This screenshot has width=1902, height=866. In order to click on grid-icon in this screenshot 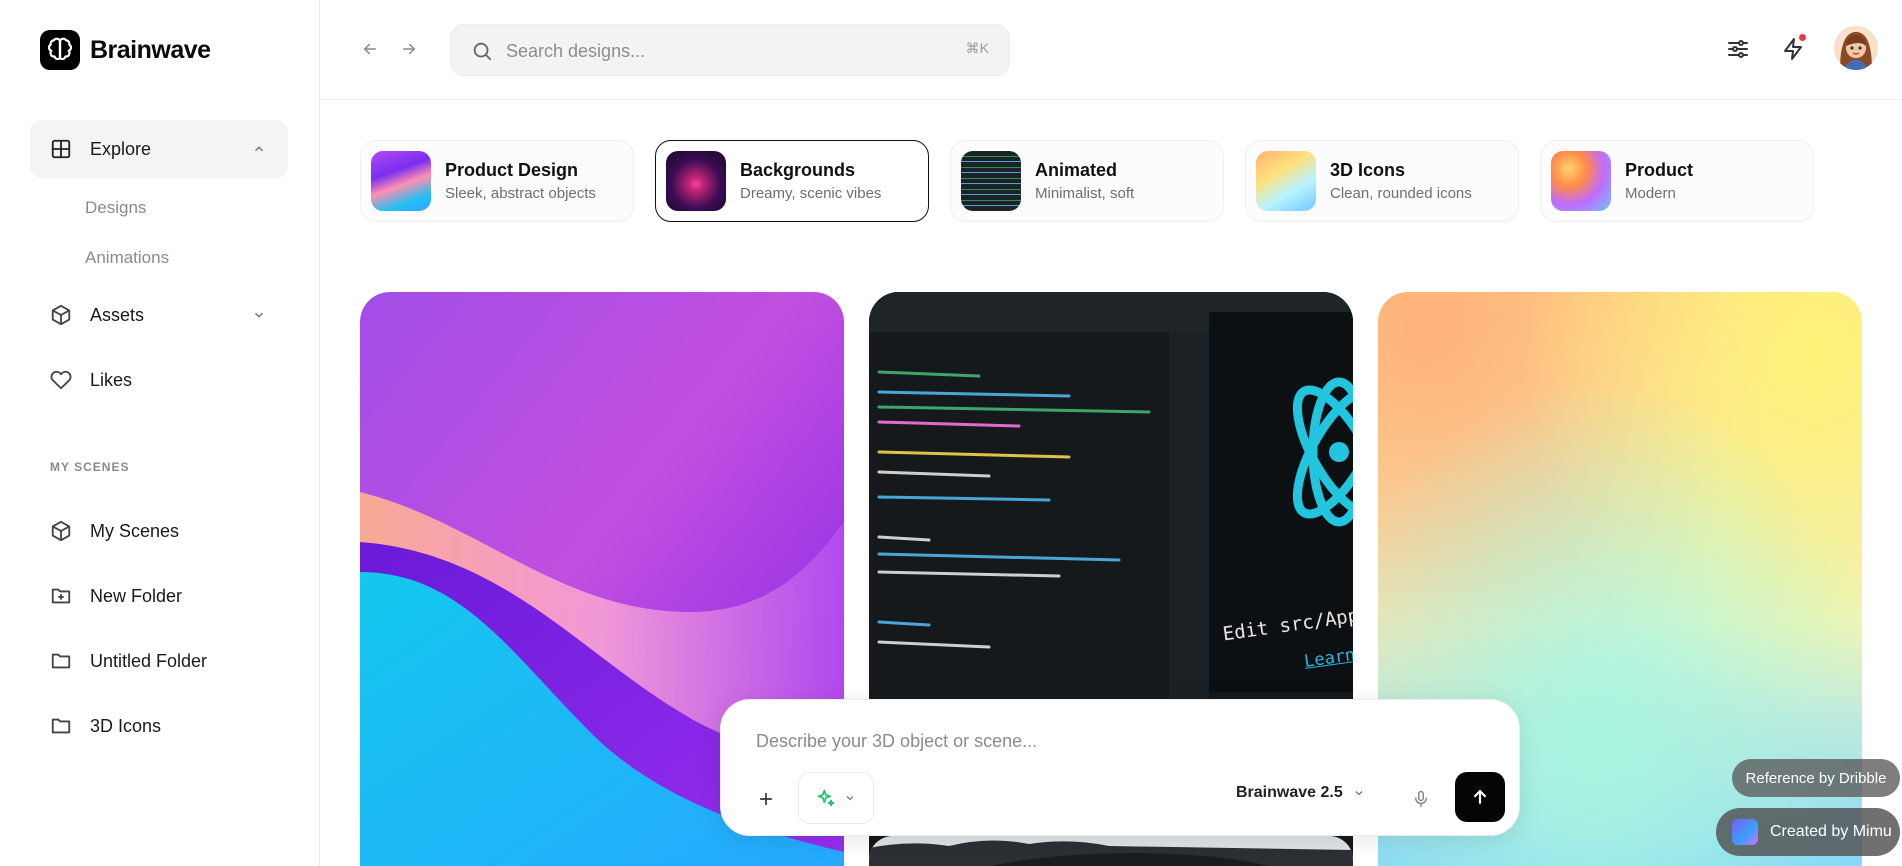, I will do `click(61, 149)`.